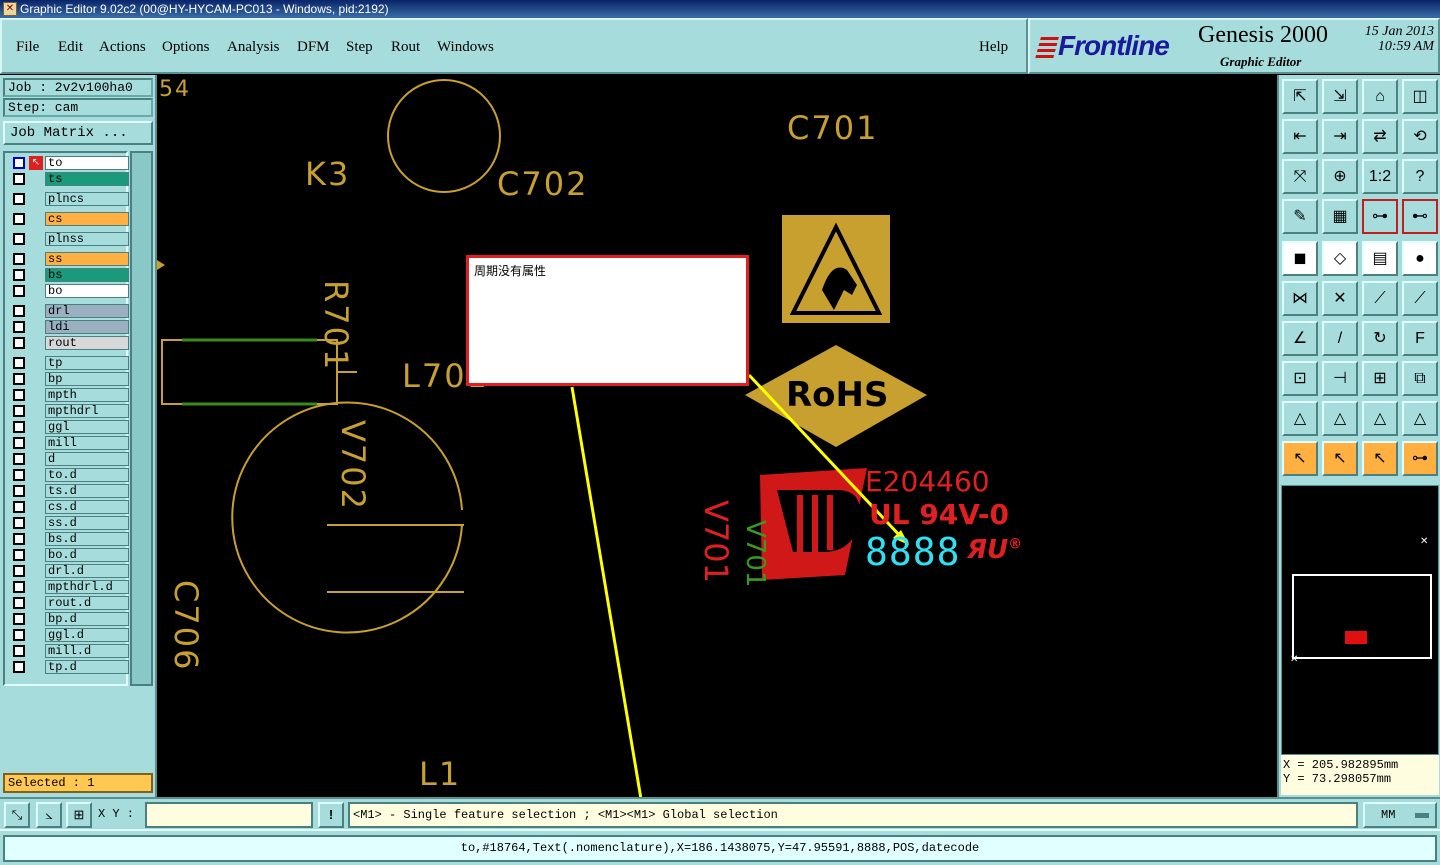 Image resolution: width=1440 pixels, height=865 pixels. Describe the element at coordinates (87, 343) in the screenshot. I see `layer-name: rout` at that location.